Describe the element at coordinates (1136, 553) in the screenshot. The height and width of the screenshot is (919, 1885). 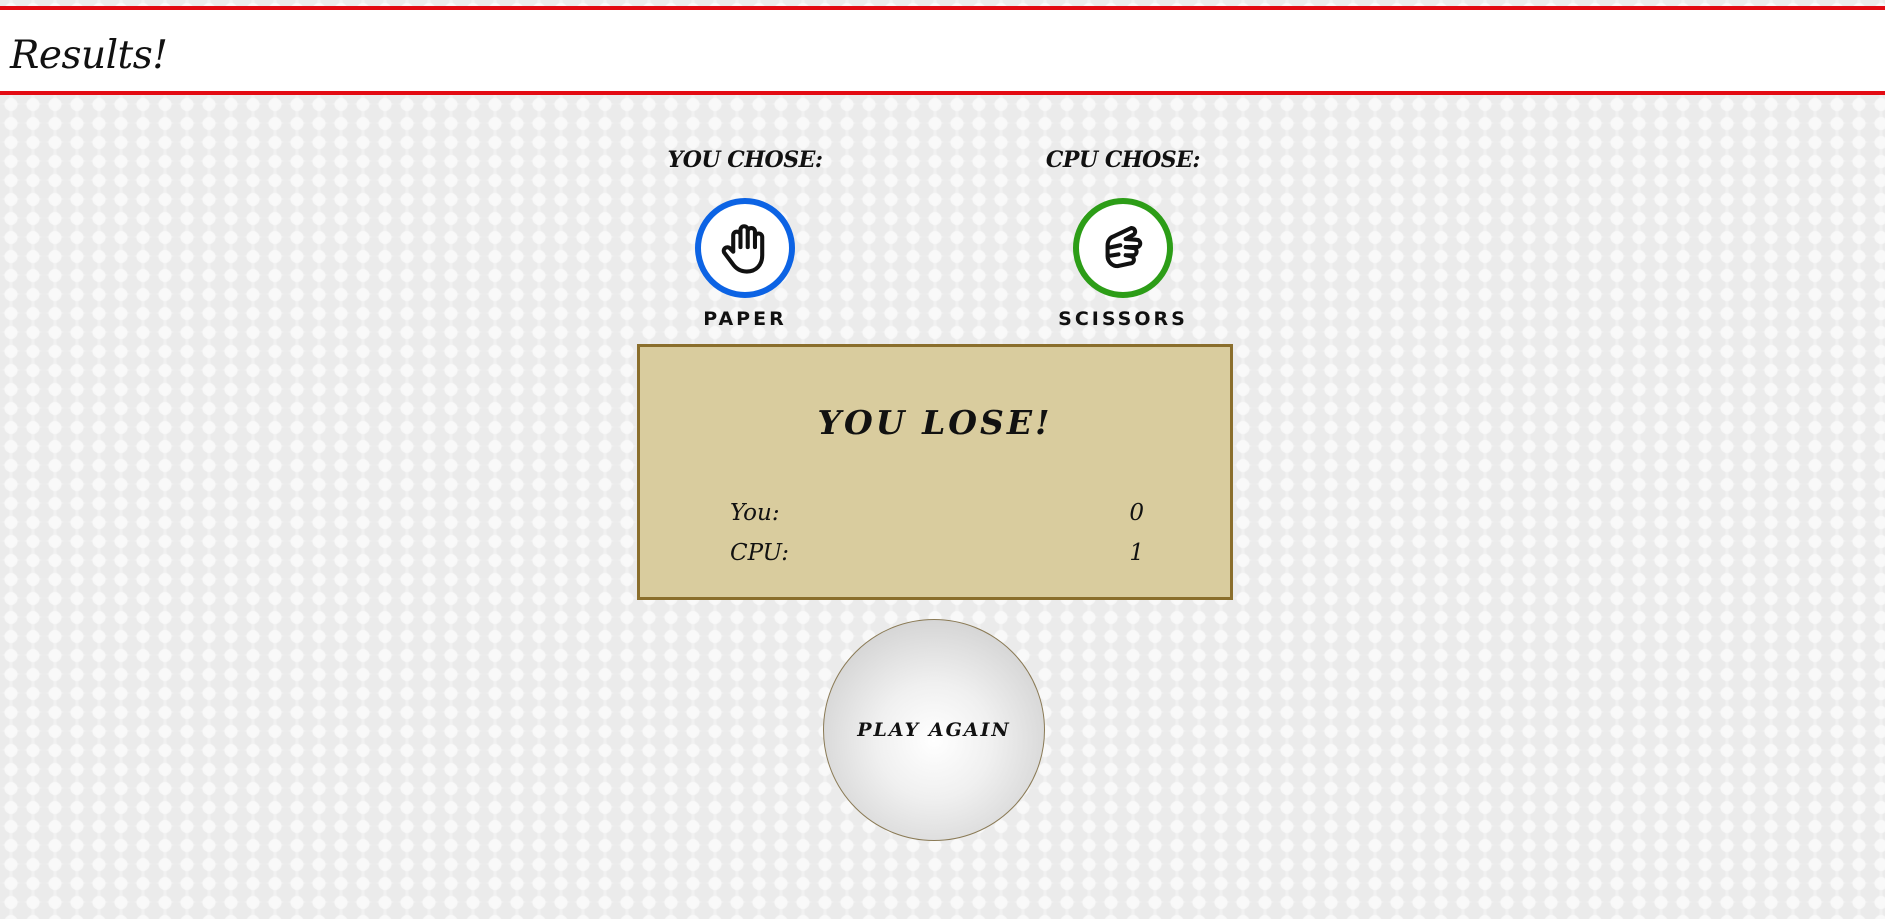
I see `cpu-score-value: 1` at that location.